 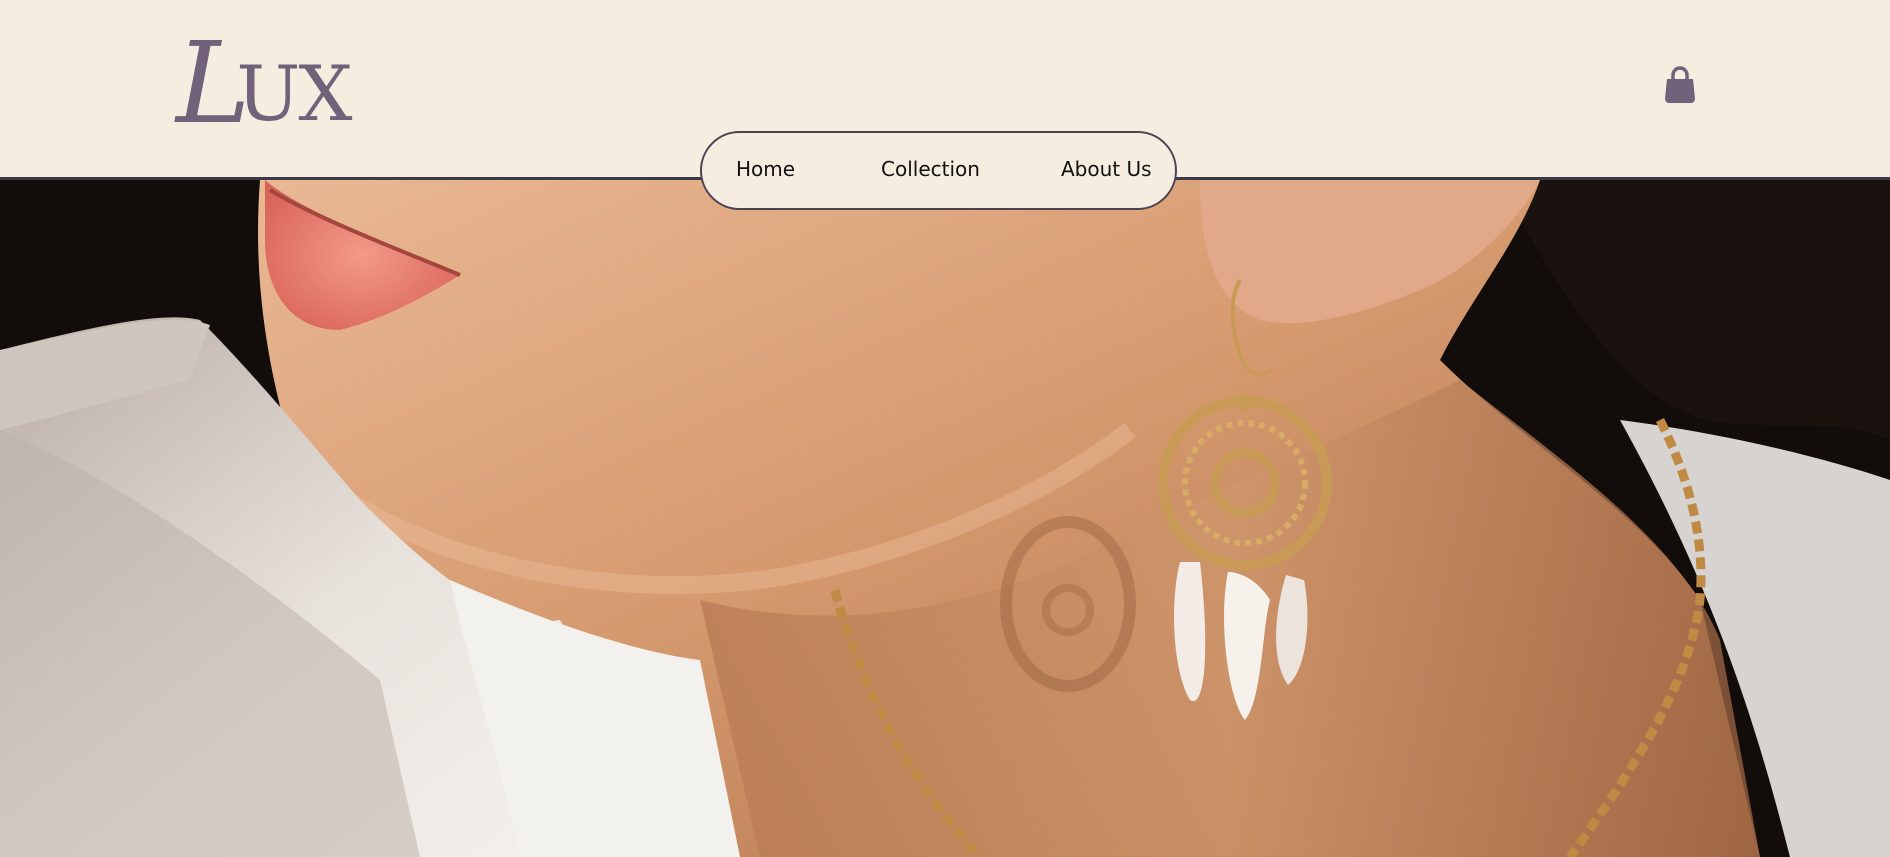 I want to click on logo-letters-ux: UX, so click(x=294, y=93).